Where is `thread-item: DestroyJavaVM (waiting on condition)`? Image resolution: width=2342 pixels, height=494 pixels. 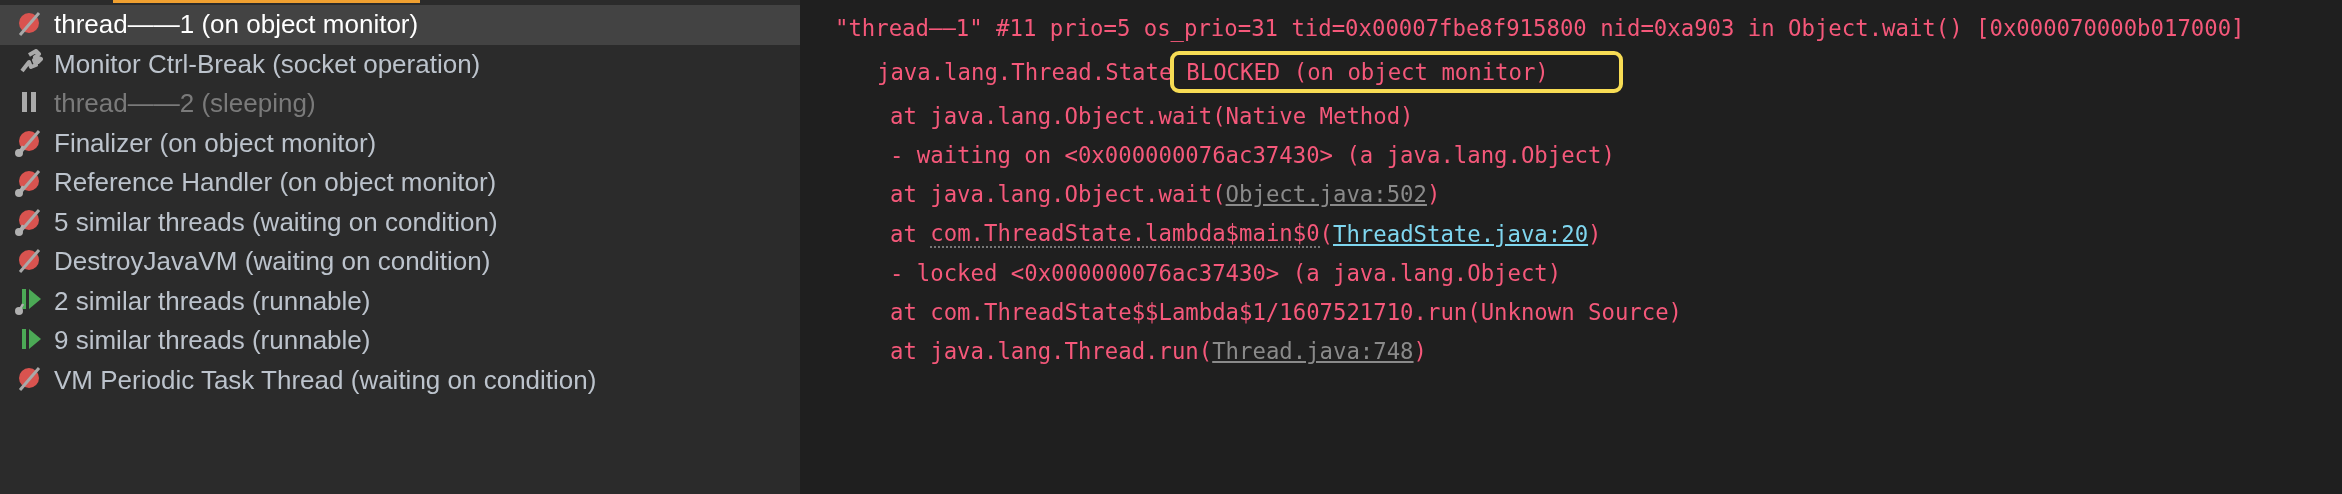 thread-item: DestroyJavaVM (waiting on condition) is located at coordinates (400, 262).